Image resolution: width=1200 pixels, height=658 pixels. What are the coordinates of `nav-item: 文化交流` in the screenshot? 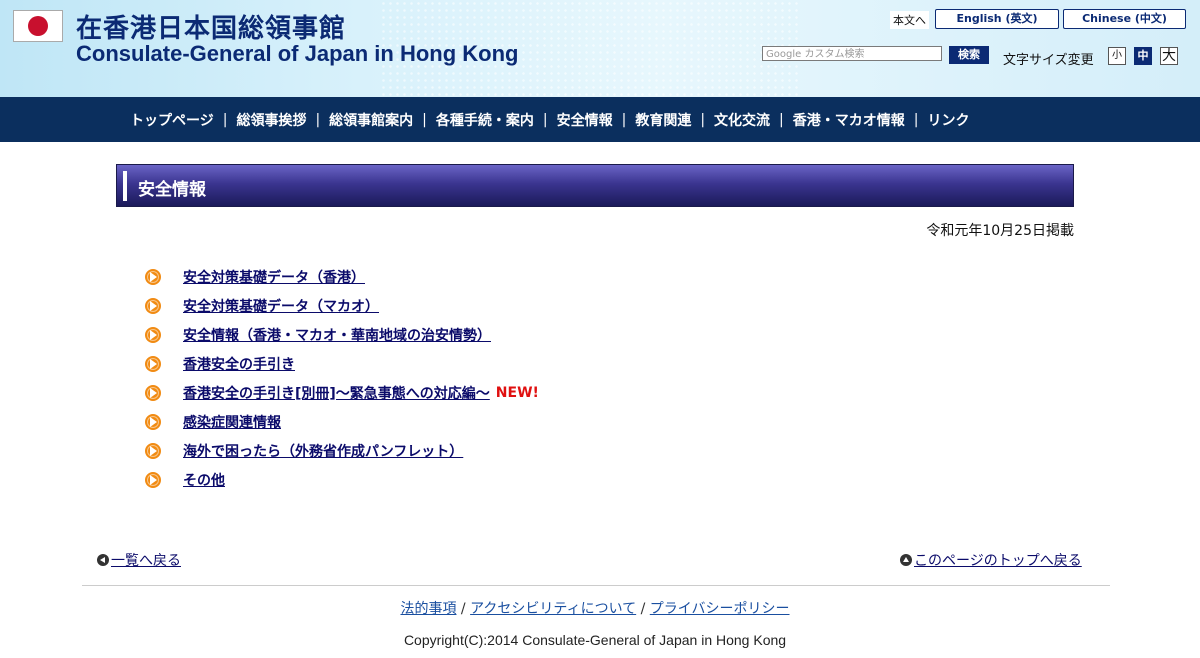 It's located at (742, 120).